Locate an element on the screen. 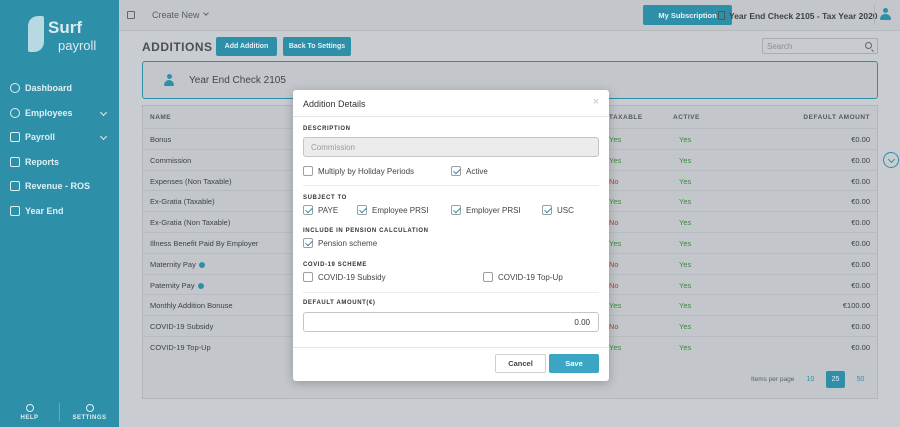 This screenshot has width=900, height=427. checkbox-label: Multiply by Holiday Periods is located at coordinates (366, 171).